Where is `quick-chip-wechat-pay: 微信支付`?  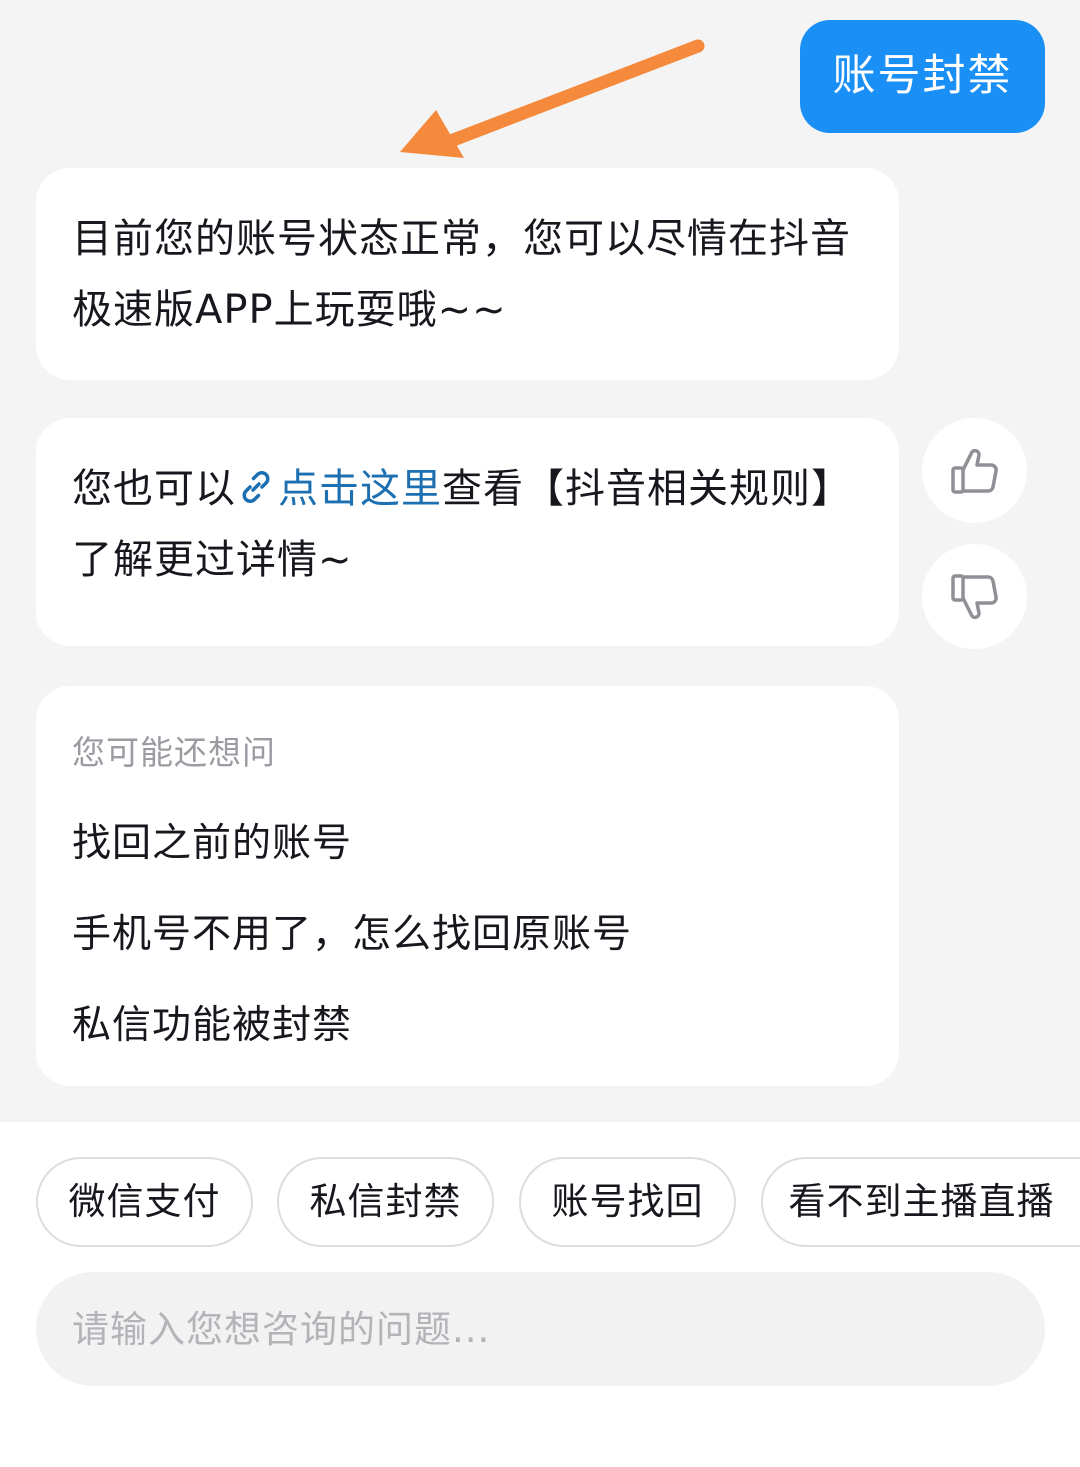 quick-chip-wechat-pay: 微信支付 is located at coordinates (144, 1202).